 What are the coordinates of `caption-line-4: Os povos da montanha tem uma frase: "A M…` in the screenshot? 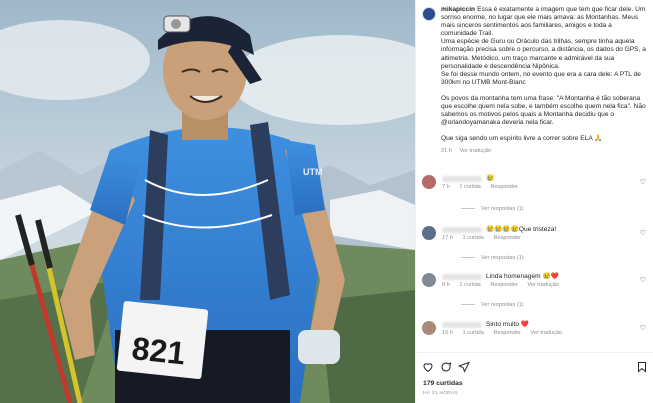 It's located at (543, 110).